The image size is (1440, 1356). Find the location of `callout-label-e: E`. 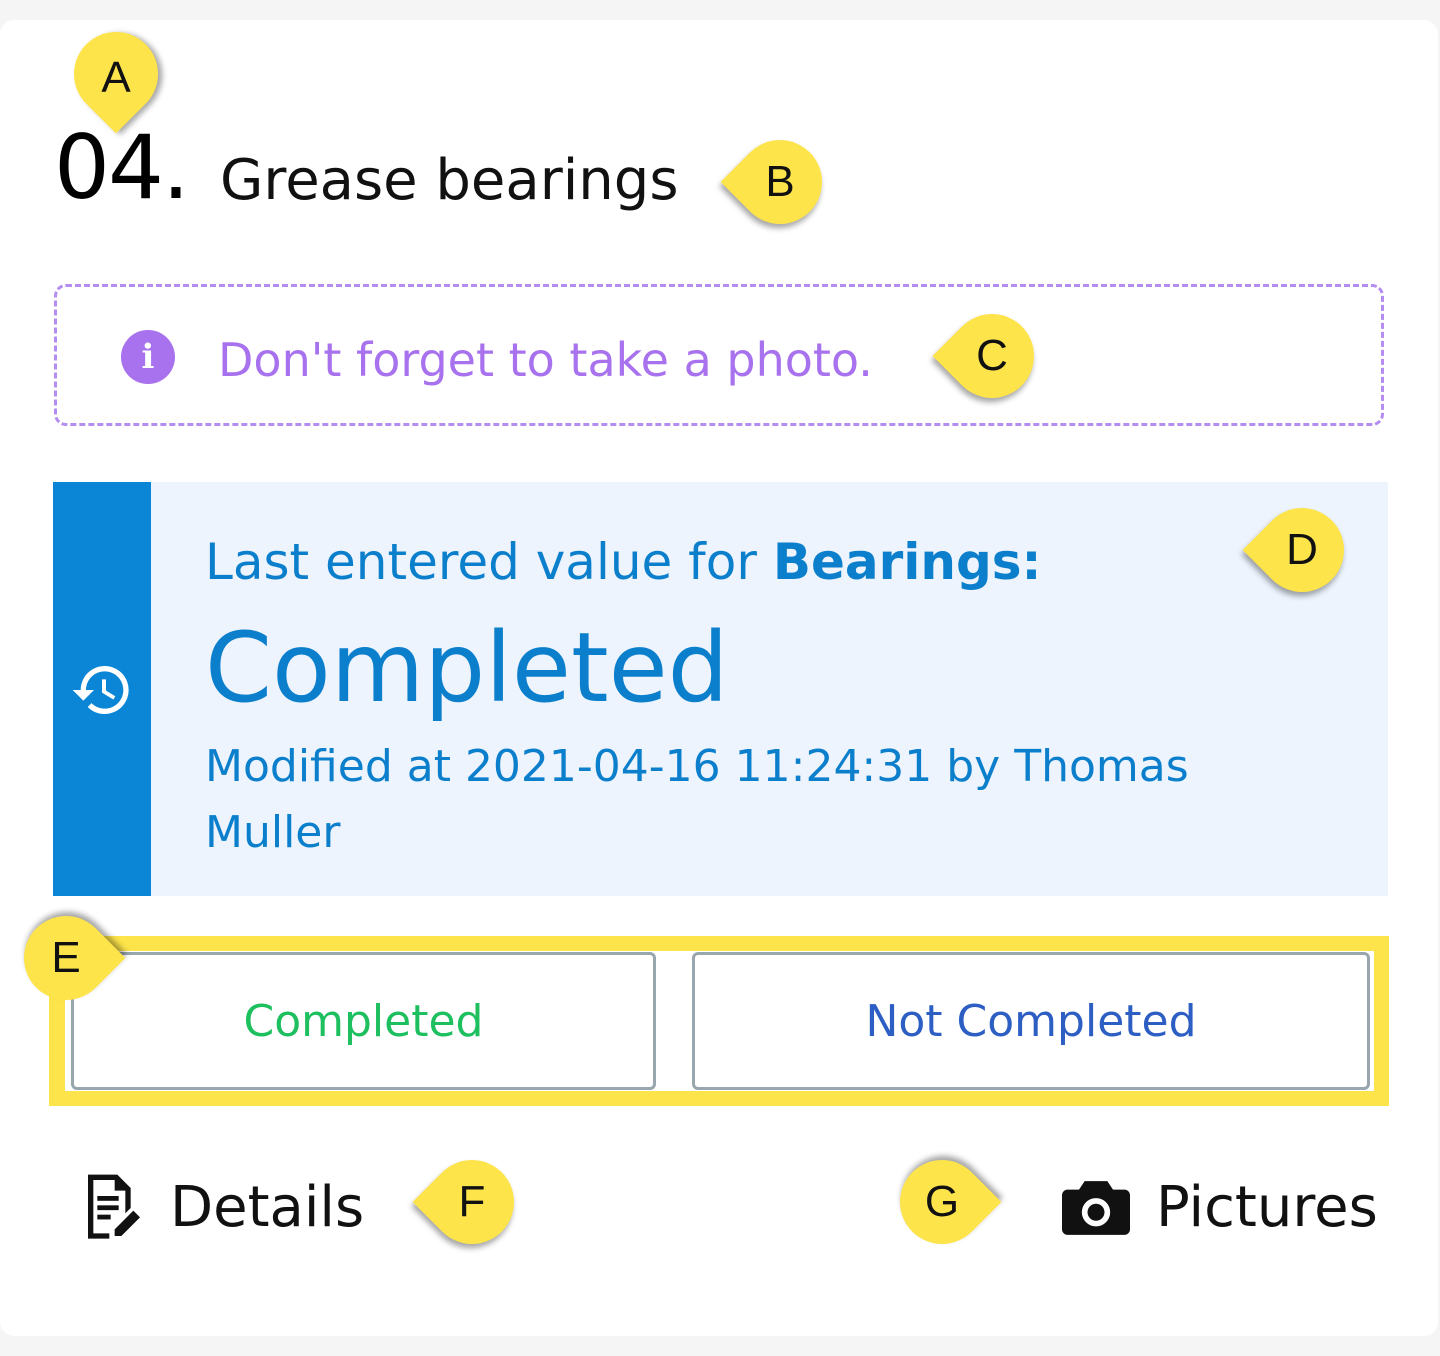

callout-label-e: E is located at coordinates (66, 957).